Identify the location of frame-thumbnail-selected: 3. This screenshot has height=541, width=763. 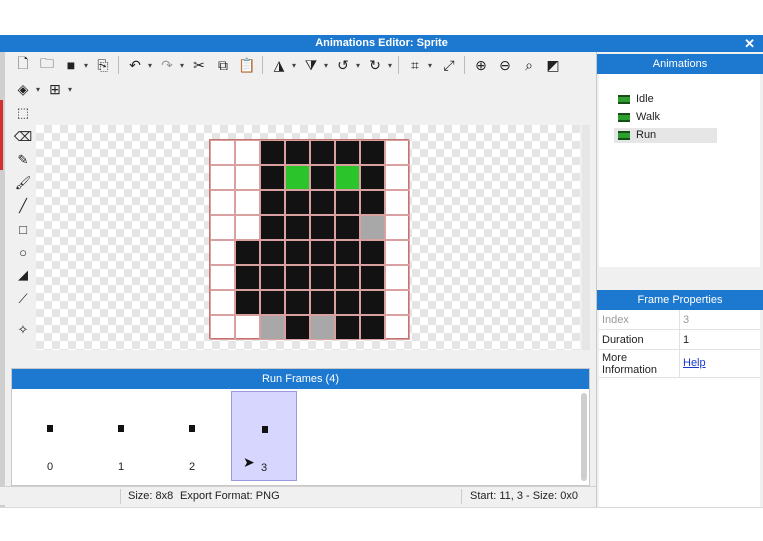
(264, 436).